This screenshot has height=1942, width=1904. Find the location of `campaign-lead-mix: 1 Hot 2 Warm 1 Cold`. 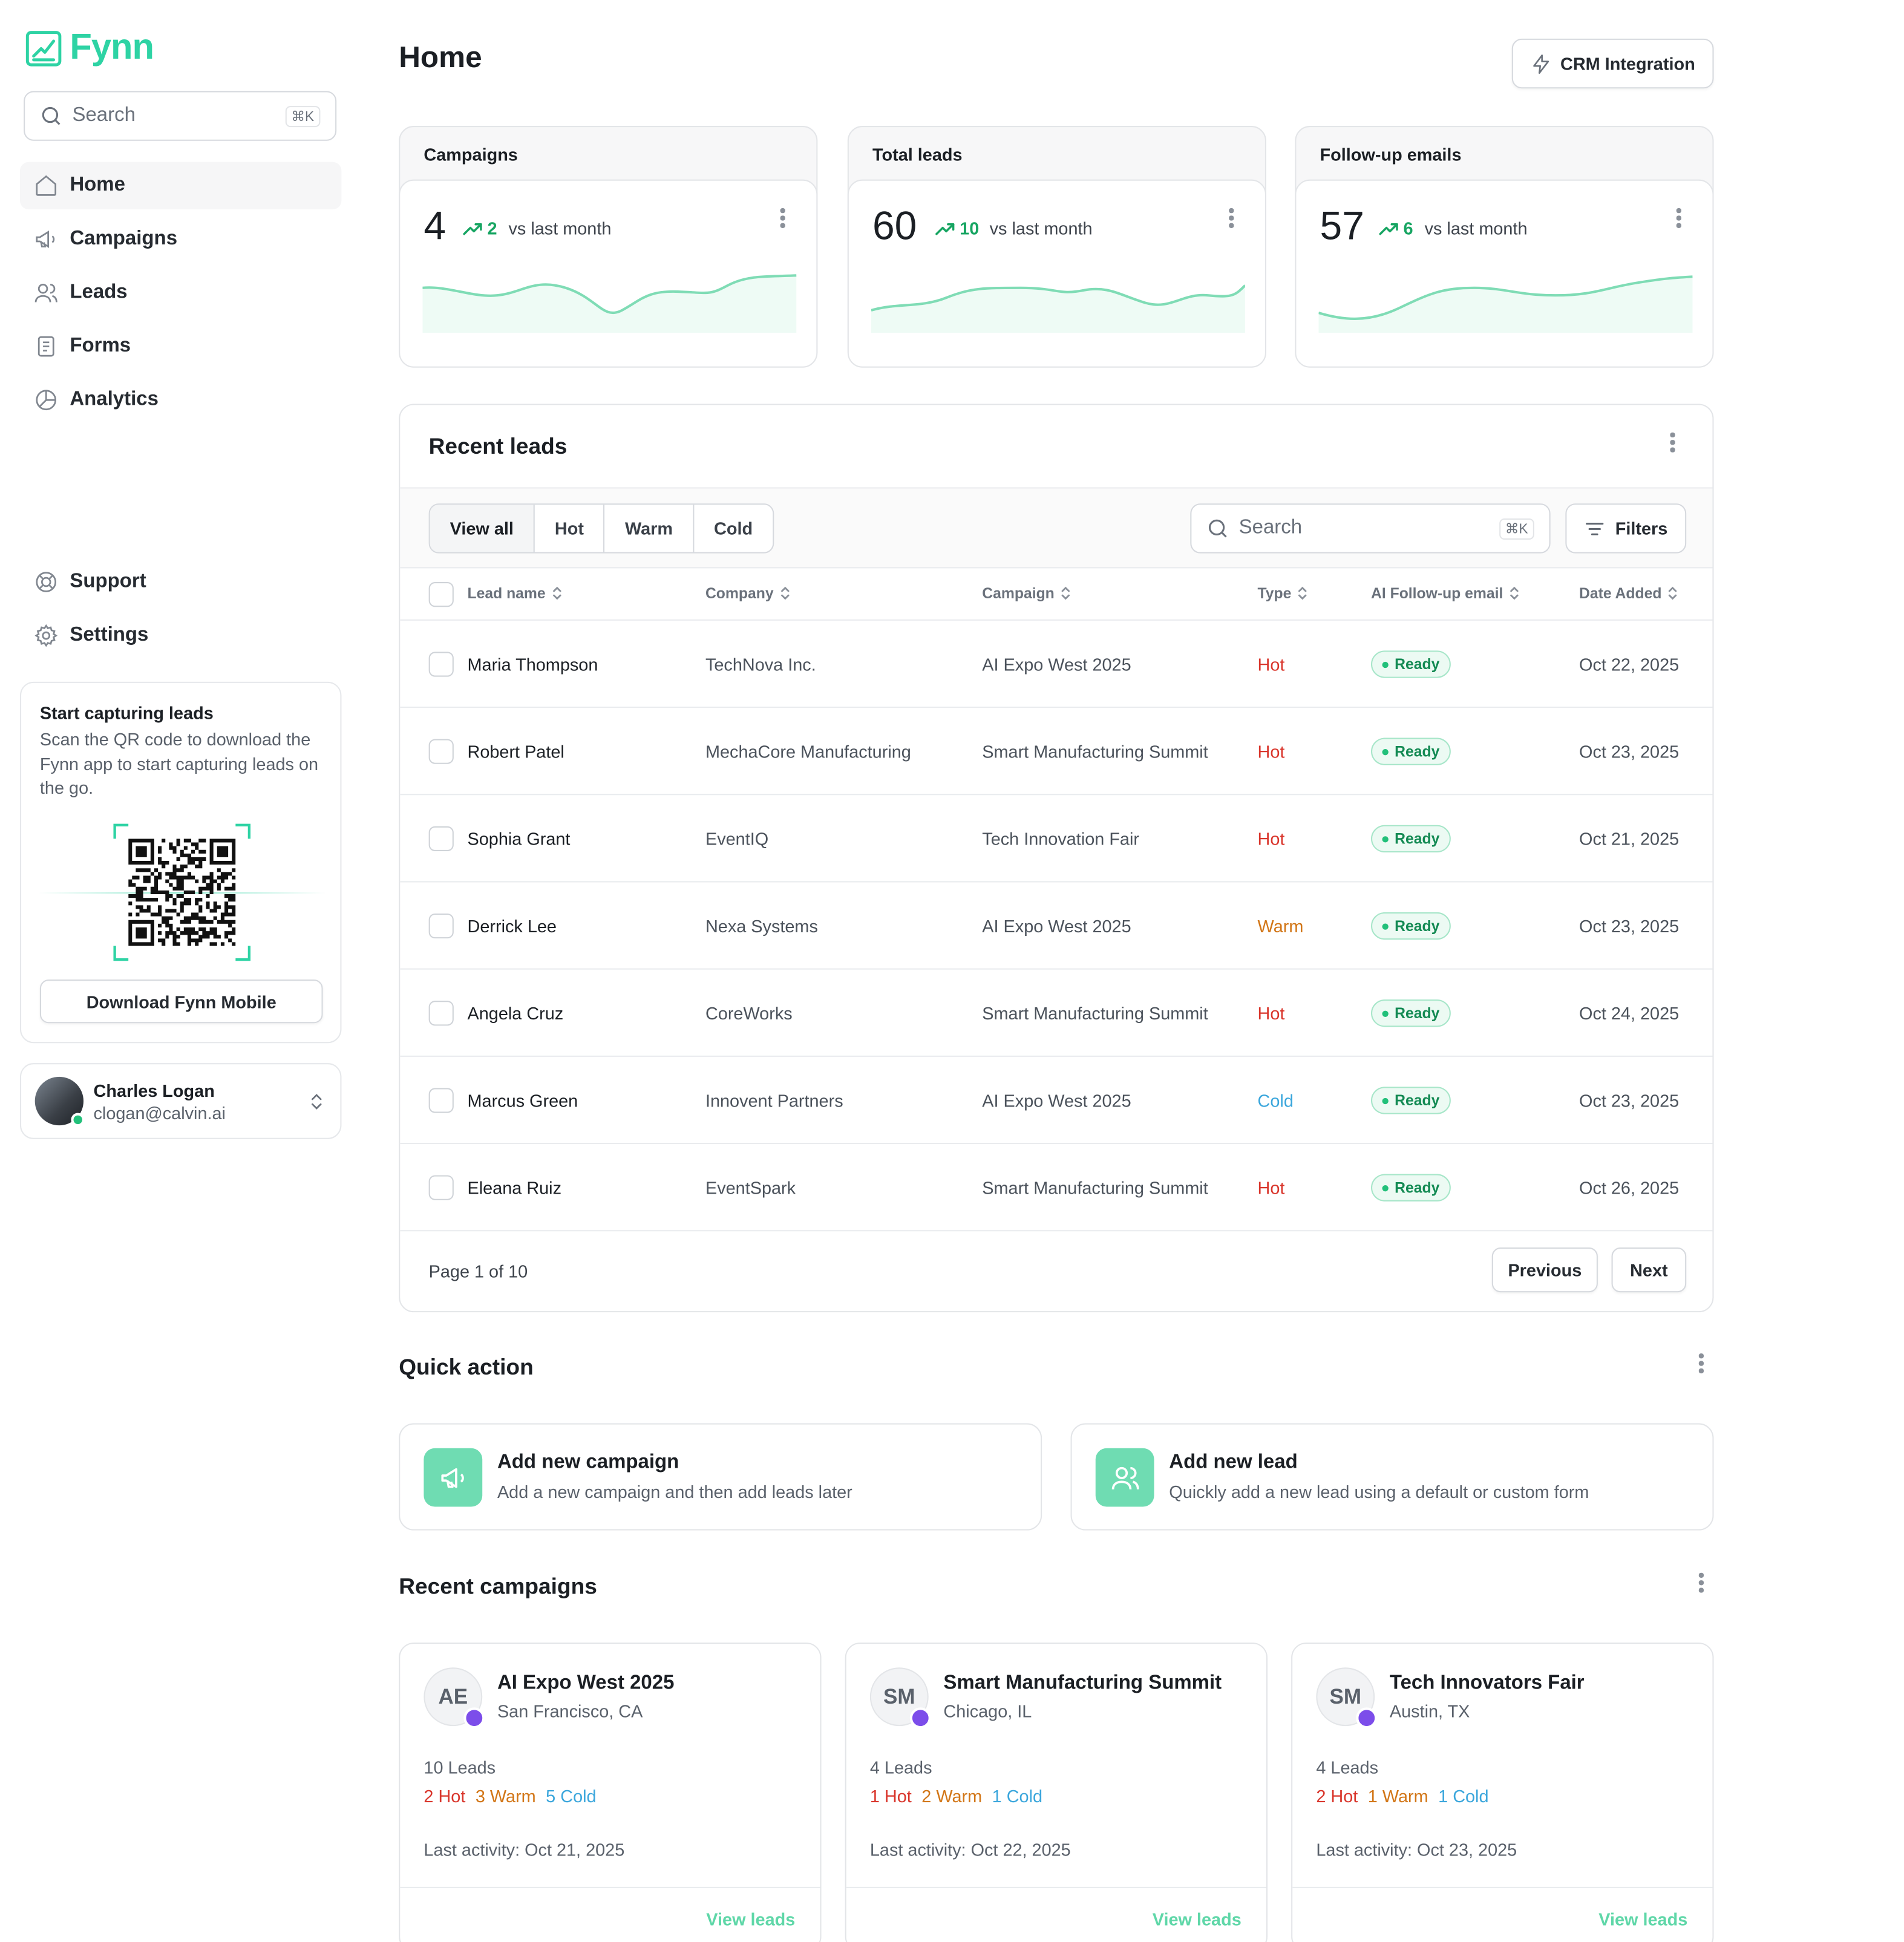

campaign-lead-mix: 1 Hot 2 Warm 1 Cold is located at coordinates (956, 1796).